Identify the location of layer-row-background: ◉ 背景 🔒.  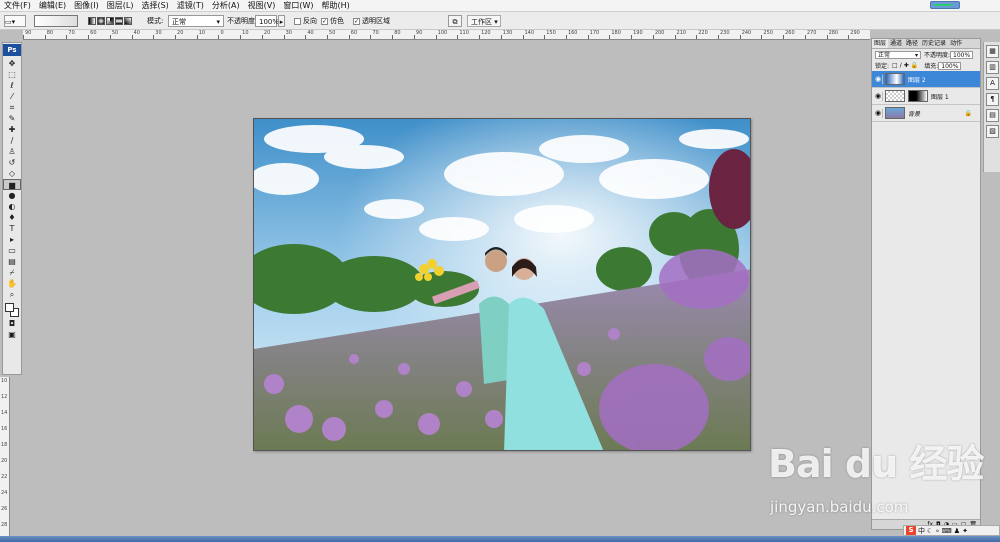
(926, 113).